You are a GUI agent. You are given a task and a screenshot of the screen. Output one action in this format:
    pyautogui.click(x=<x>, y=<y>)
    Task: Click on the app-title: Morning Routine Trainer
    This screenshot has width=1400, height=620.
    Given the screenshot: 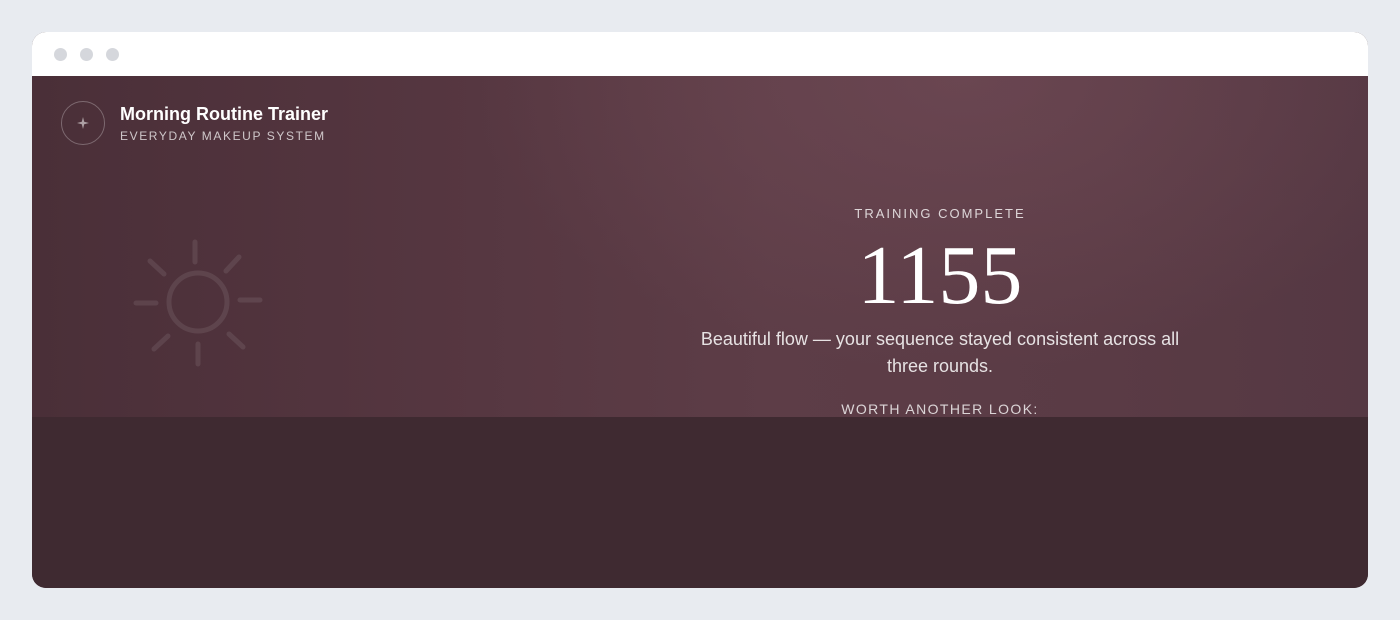 What is the action you would take?
    pyautogui.click(x=224, y=114)
    